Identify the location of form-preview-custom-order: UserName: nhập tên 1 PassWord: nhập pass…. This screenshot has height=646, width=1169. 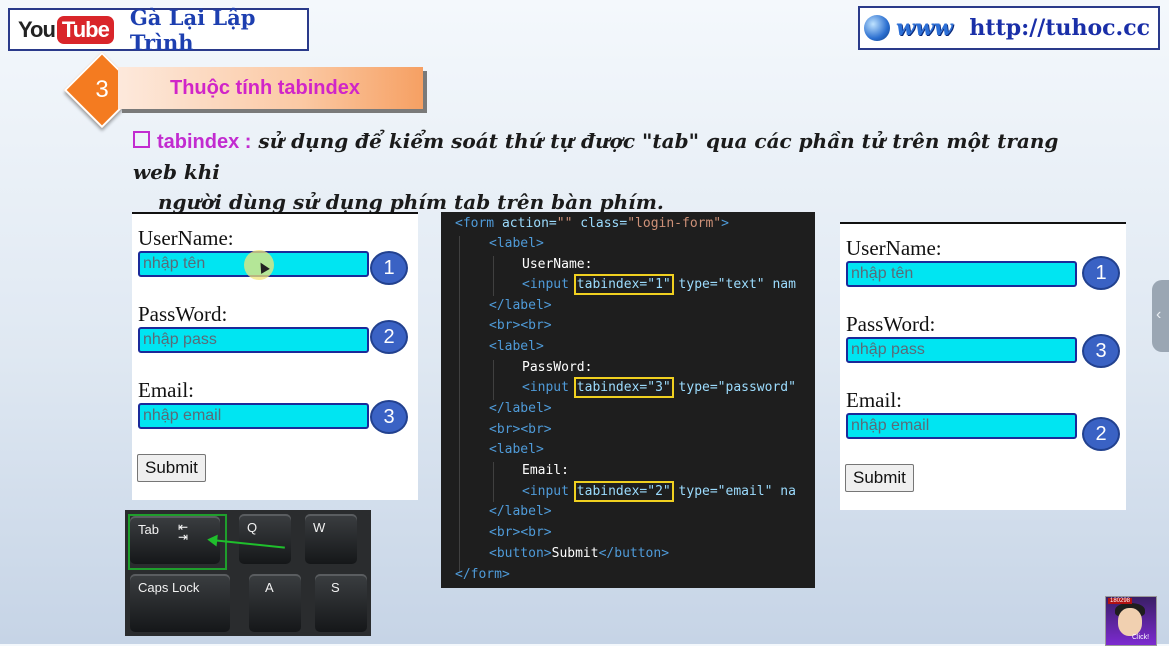
(983, 366).